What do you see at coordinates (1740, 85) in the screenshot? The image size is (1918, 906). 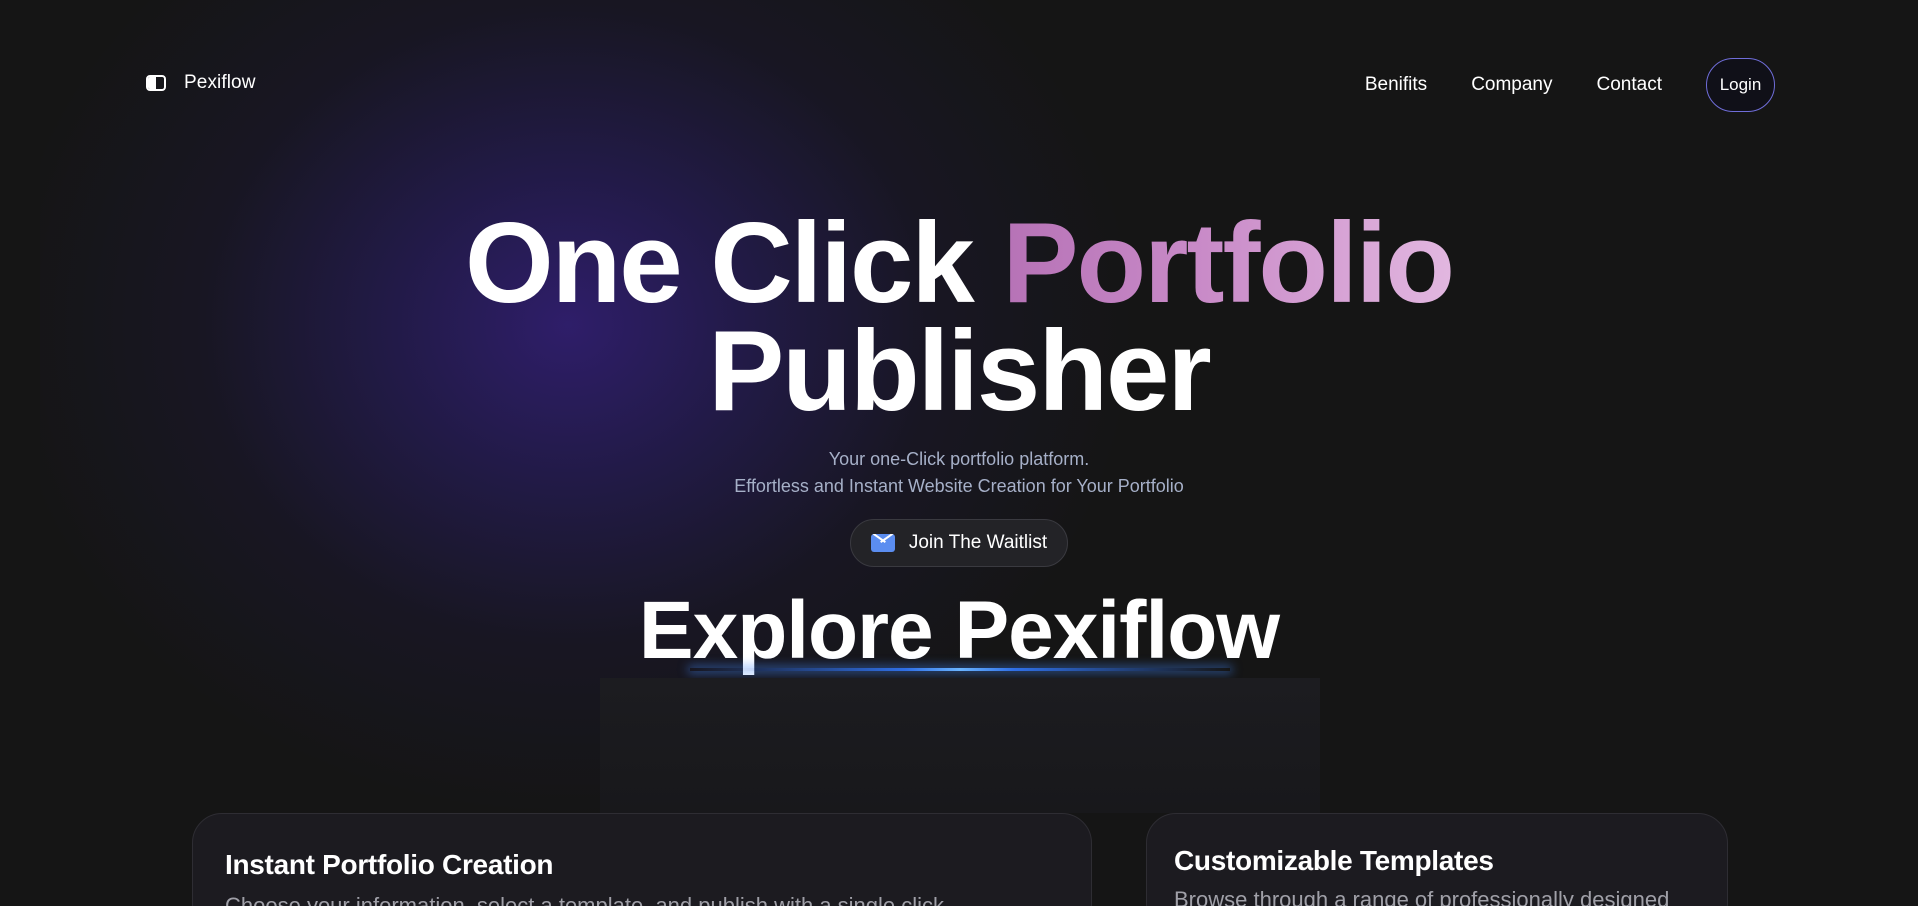 I see `login-button: Login` at bounding box center [1740, 85].